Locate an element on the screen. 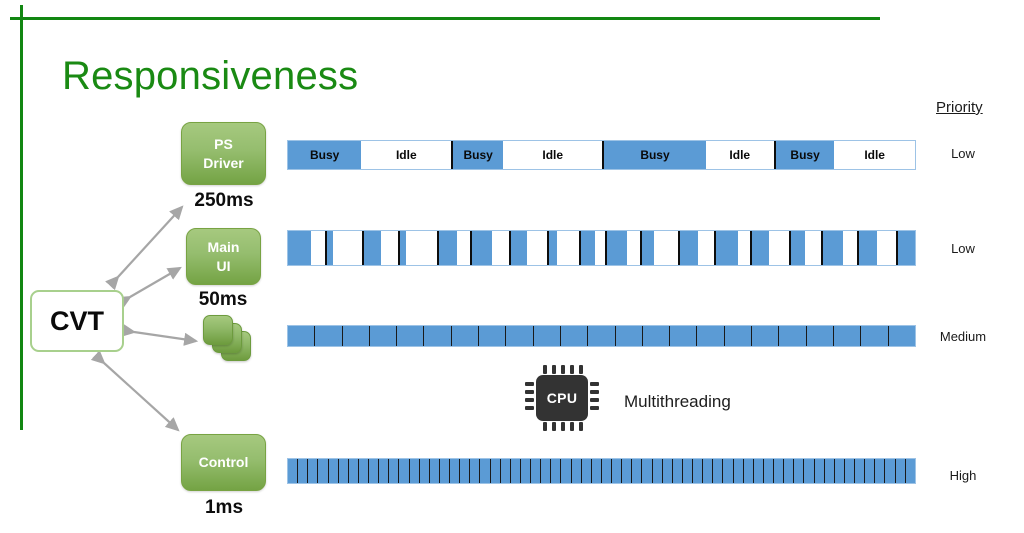 This screenshot has height=533, width=1024. timeline-main-ui is located at coordinates (601, 248).